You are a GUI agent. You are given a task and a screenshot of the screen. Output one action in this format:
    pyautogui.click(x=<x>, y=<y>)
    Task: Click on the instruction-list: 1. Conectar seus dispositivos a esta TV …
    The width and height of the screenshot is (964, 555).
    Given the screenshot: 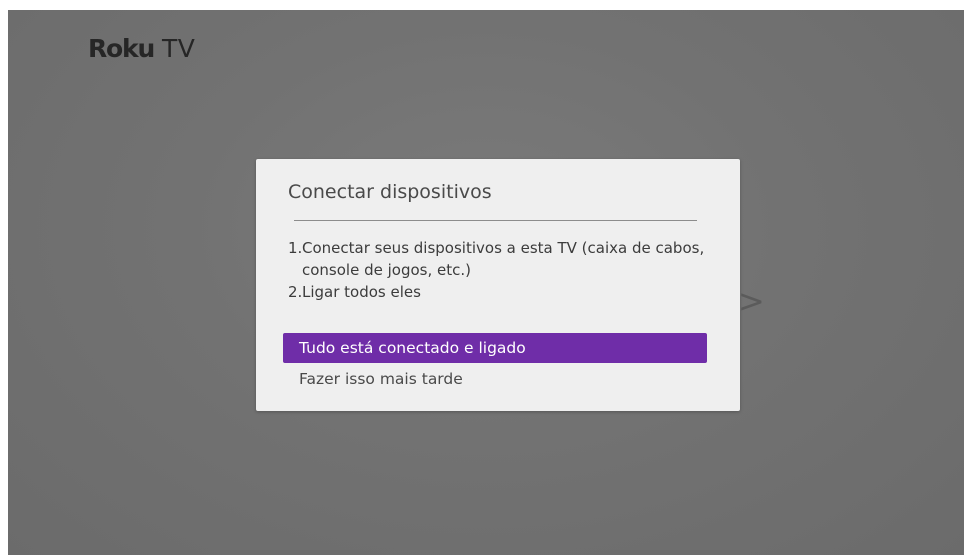 What is the action you would take?
    pyautogui.click(x=498, y=270)
    